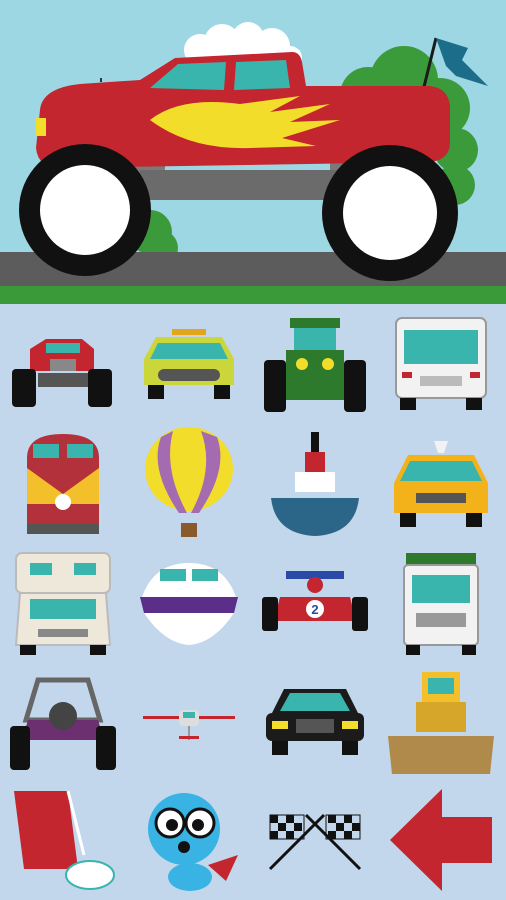 Image resolution: width=506 pixels, height=900 pixels. I want to click on race-car-yellow-icon, so click(189, 363).